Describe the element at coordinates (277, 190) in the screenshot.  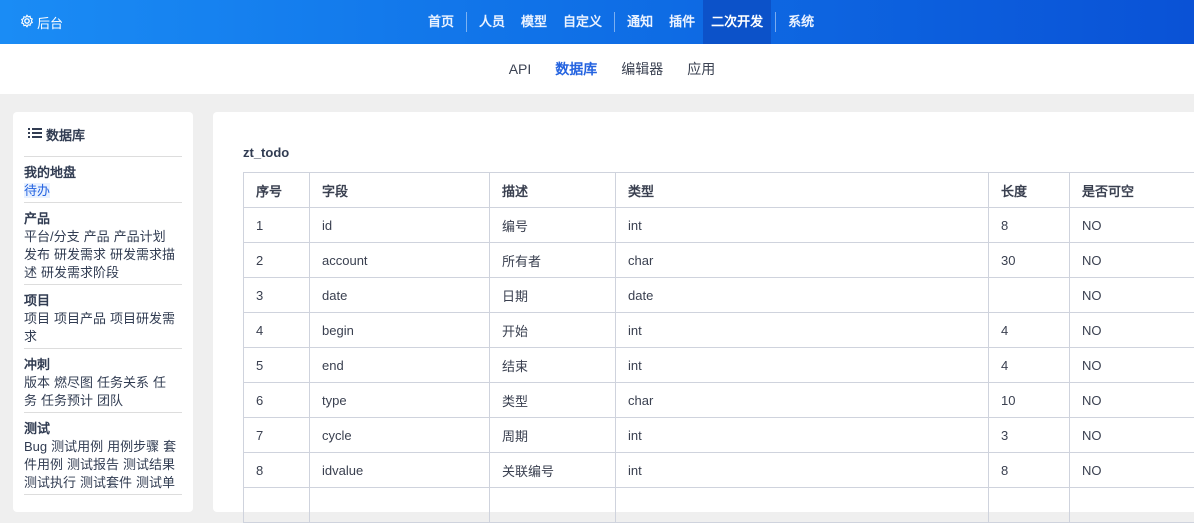
I see `column-header: 序号` at that location.